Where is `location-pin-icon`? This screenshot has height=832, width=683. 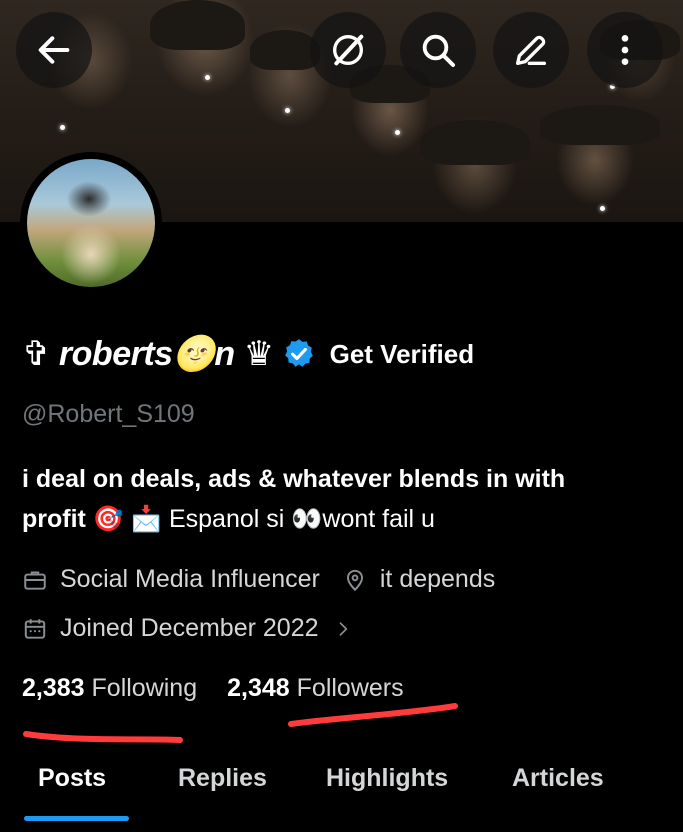
location-pin-icon is located at coordinates (354, 580).